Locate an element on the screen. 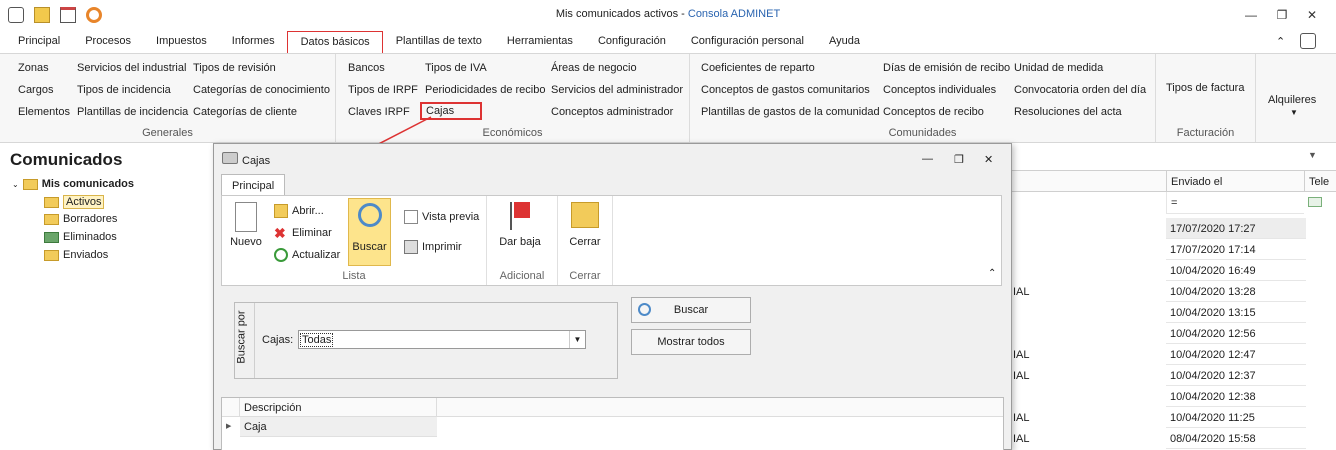 The height and width of the screenshot is (450, 1336). table-row: 10/04/2020 13:28 is located at coordinates (1236, 291).